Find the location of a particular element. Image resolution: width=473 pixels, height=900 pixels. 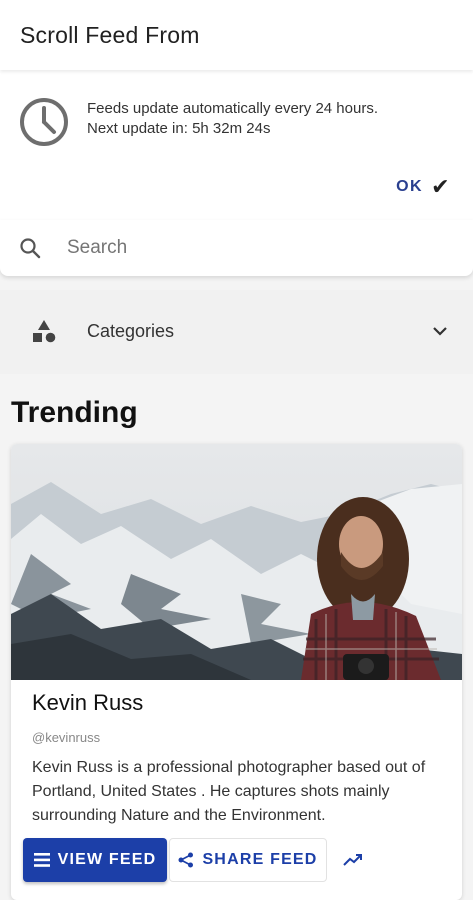

page-title: Scroll Feed From is located at coordinates (110, 35).